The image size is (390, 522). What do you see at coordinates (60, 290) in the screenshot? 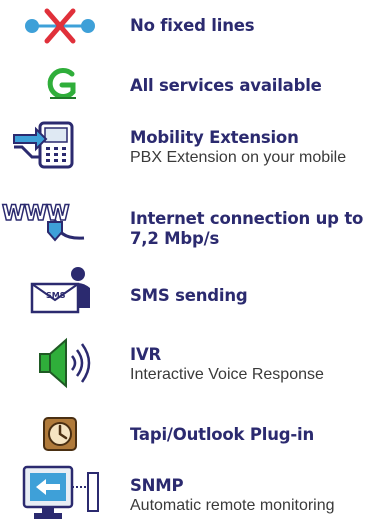
I see `sms-envelope-icon: SMS` at bounding box center [60, 290].